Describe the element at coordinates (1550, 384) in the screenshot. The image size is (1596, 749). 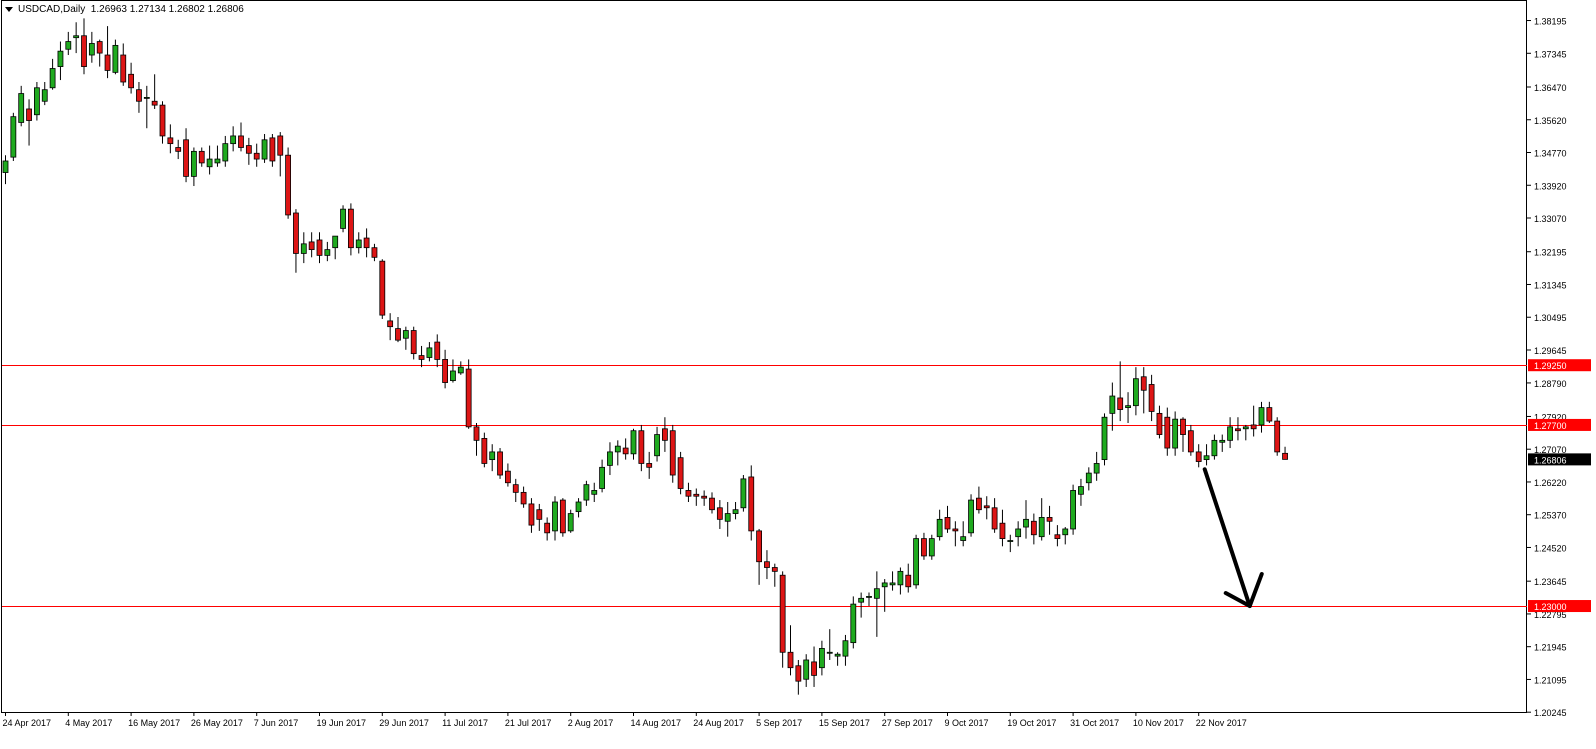
I see `y-axis-tick-label: 1.28790` at that location.